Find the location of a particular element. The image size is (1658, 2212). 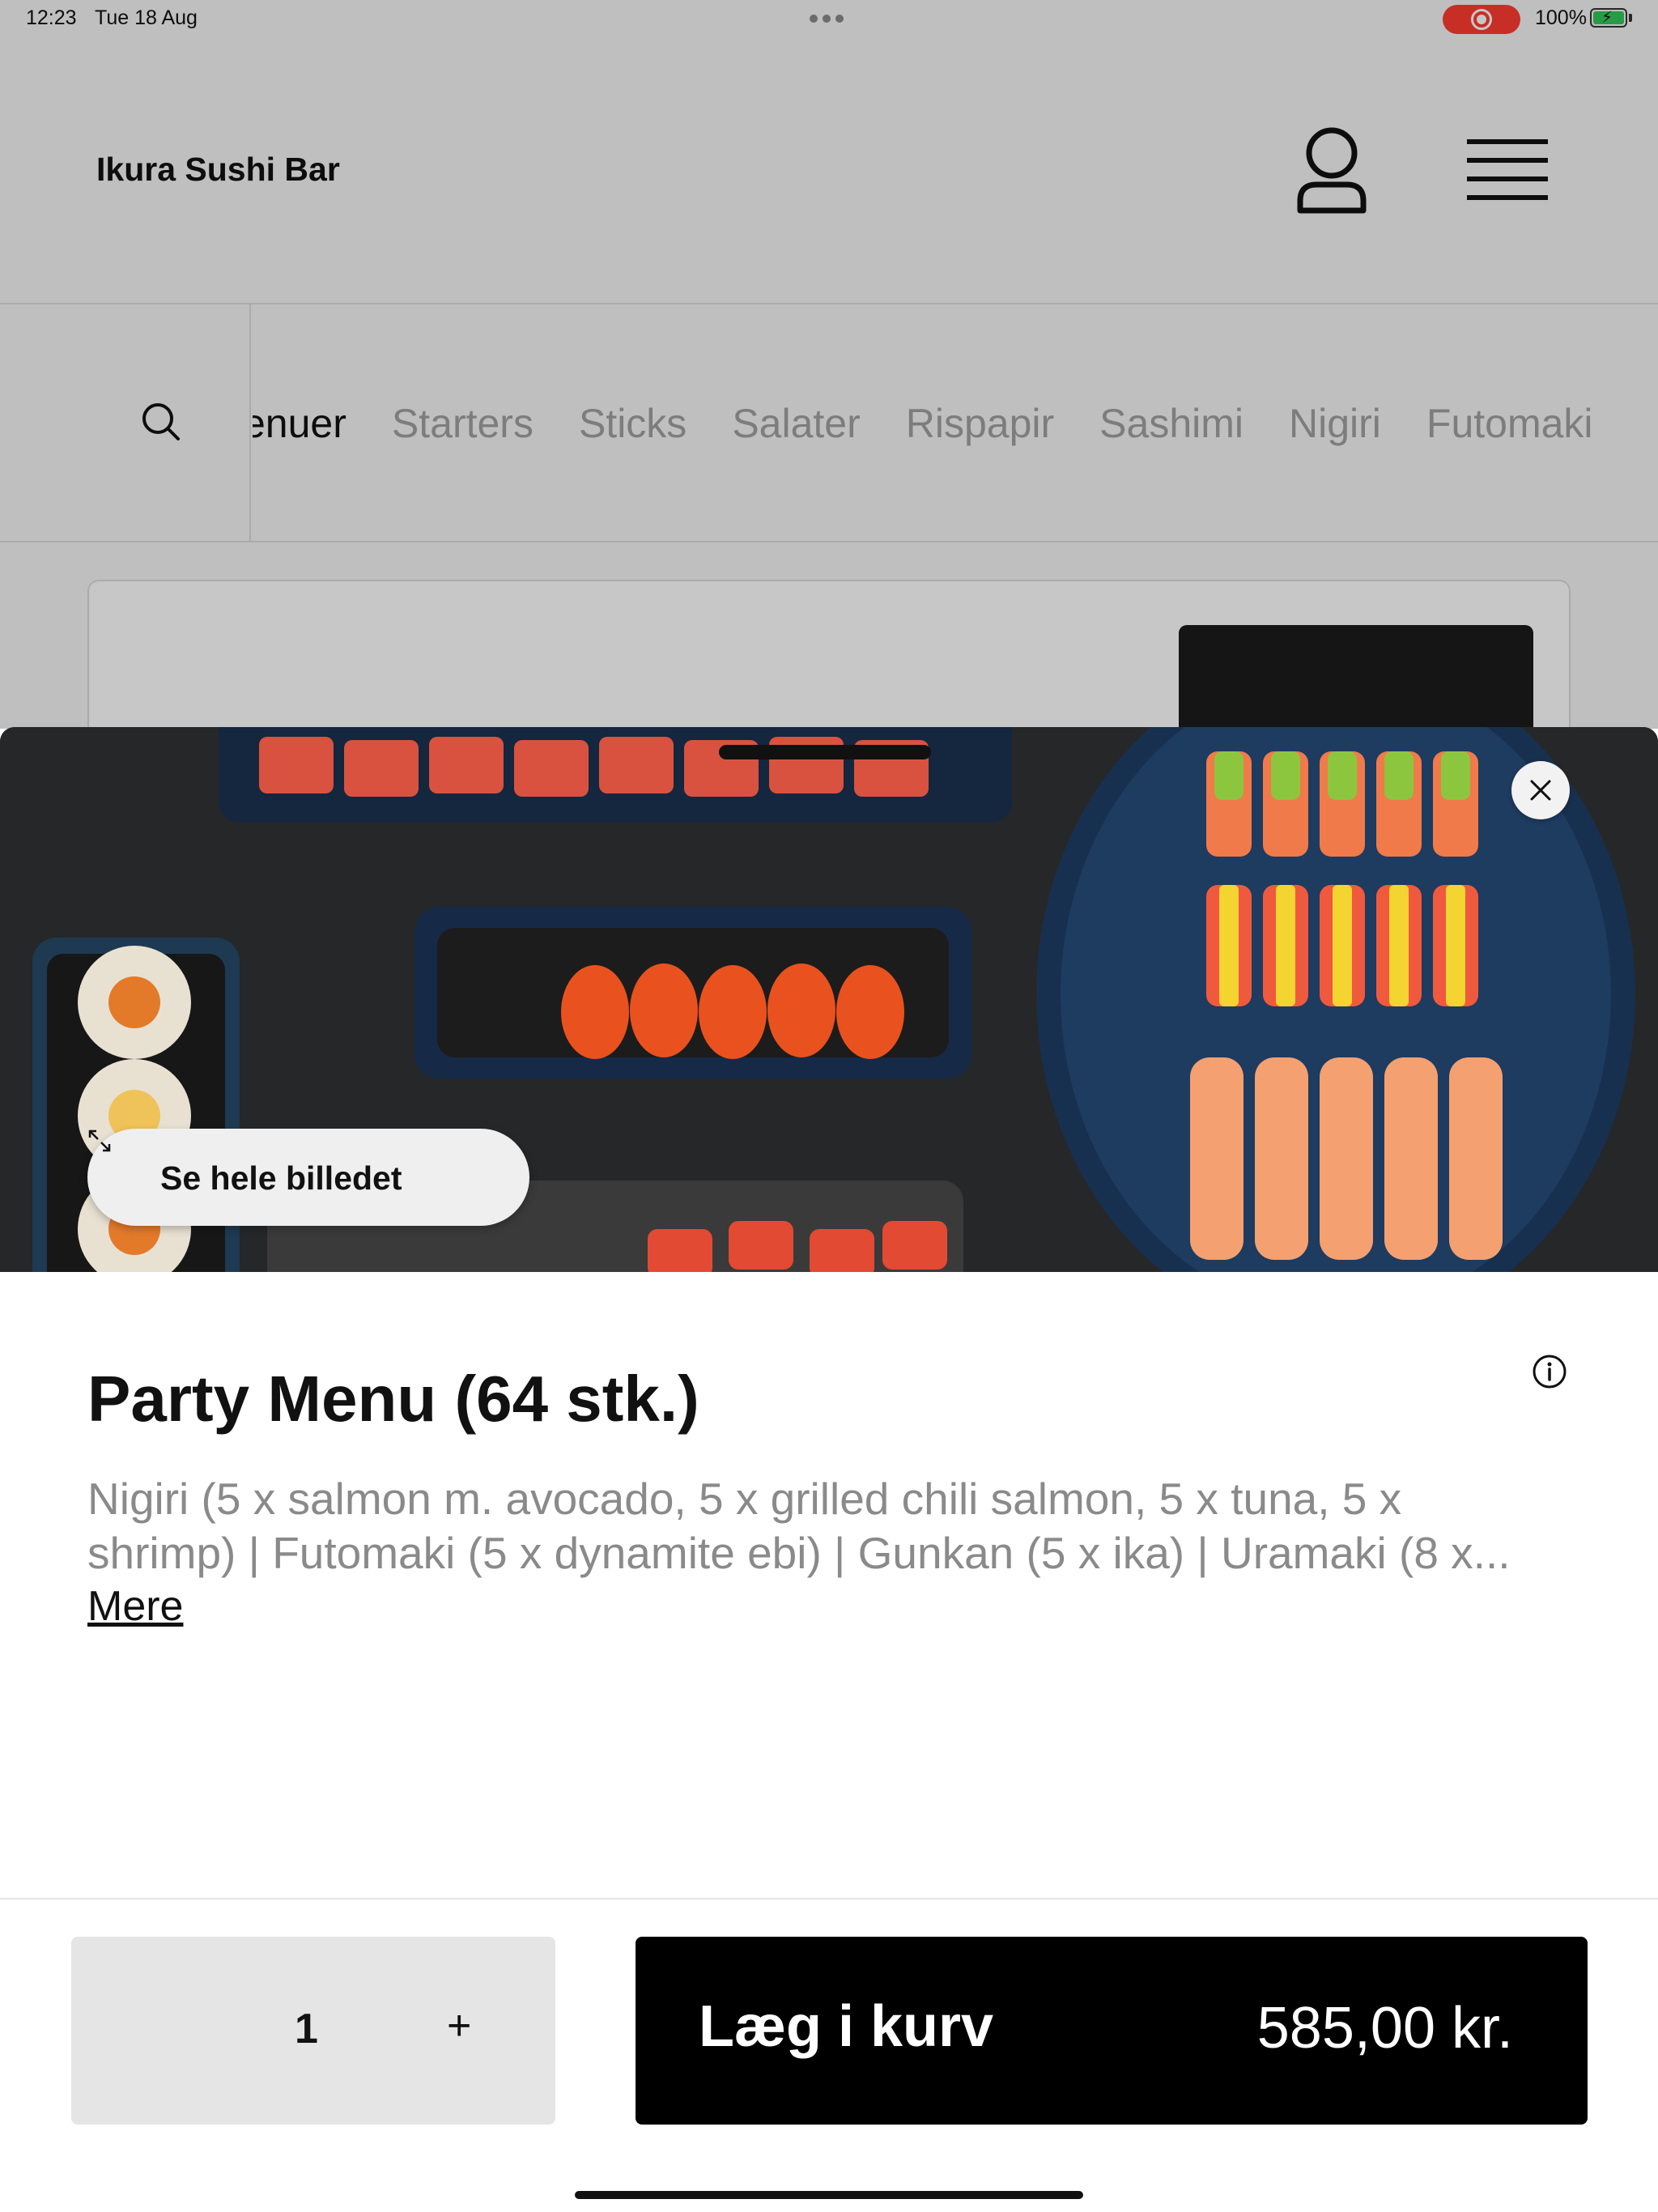

close-button is located at coordinates (1540, 790).